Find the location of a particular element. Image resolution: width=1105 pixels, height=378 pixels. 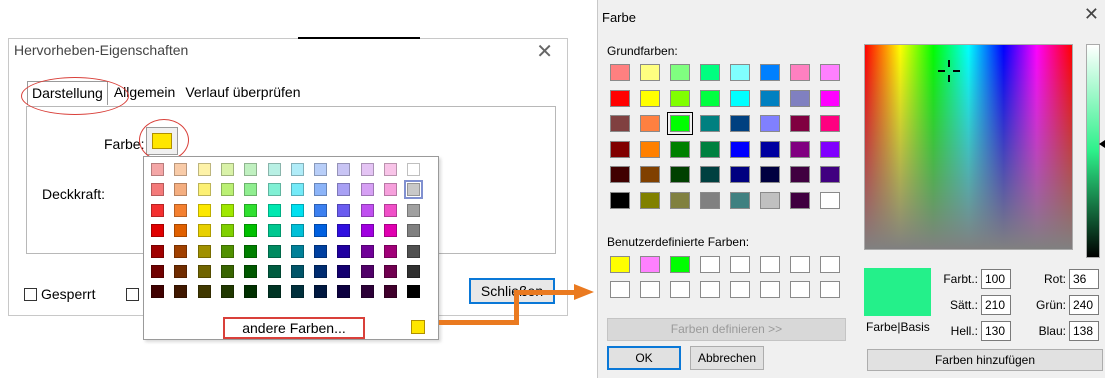

blue-input is located at coordinates (1084, 331).